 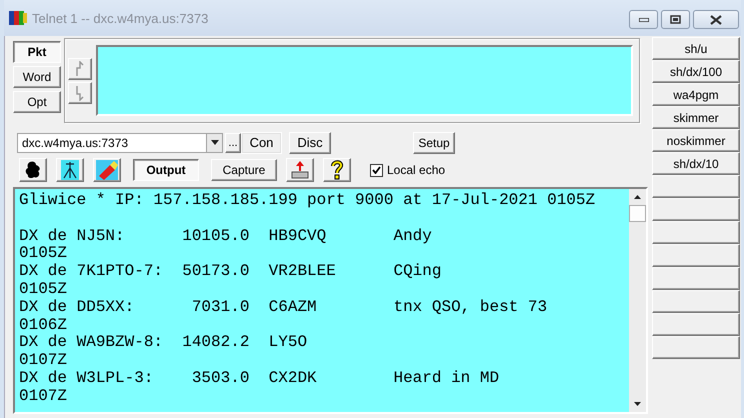 I want to click on checkbox, so click(x=376, y=170).